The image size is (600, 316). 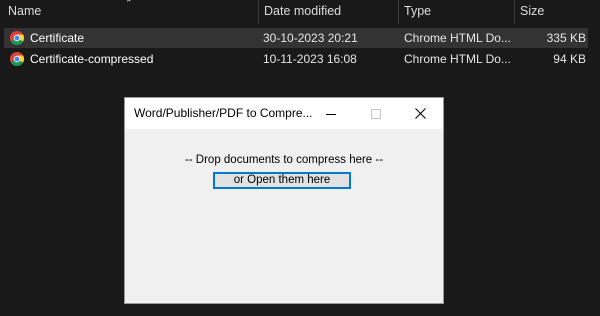 I want to click on minimize-button, so click(x=330, y=113).